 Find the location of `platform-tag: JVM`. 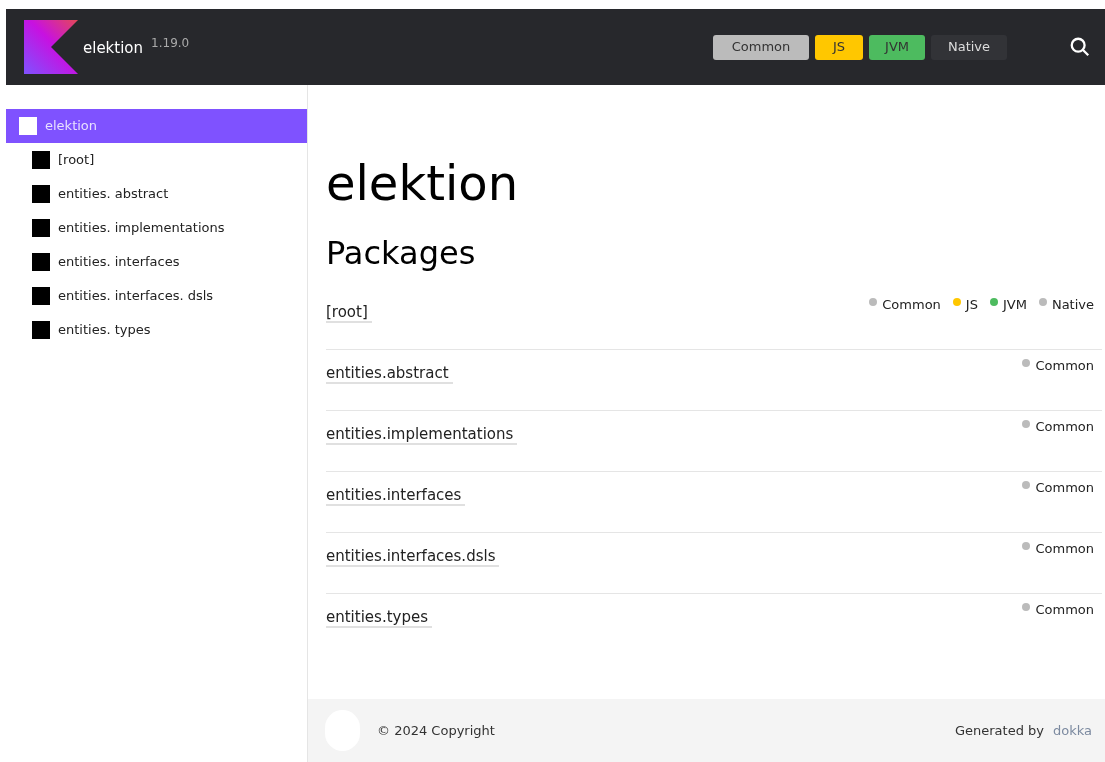

platform-tag: JVM is located at coordinates (1014, 305).